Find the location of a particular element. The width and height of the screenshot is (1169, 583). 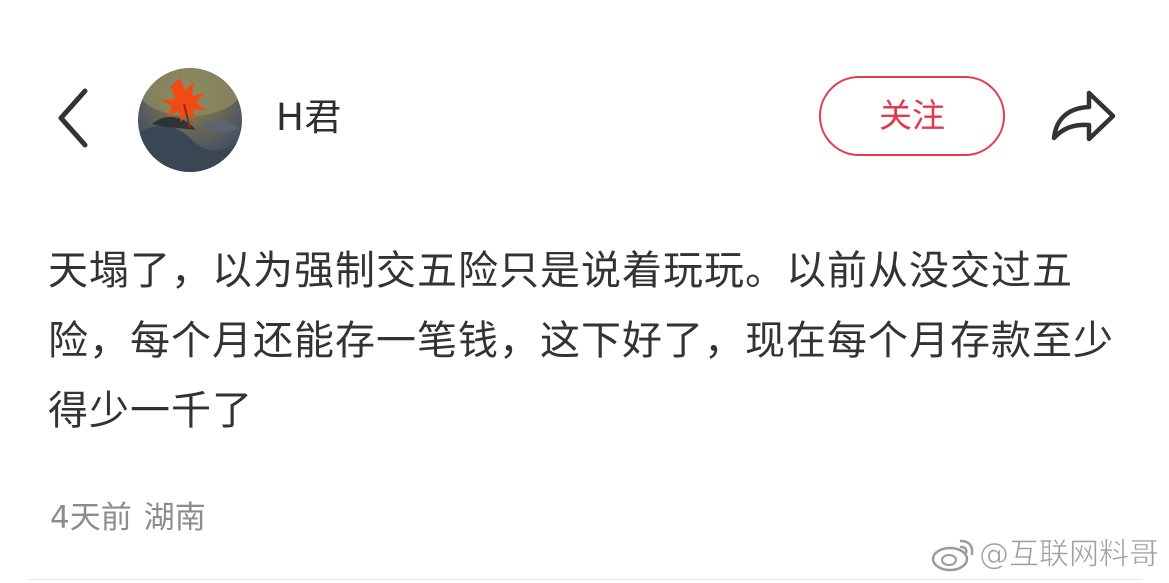

post-meta: 4天前 湖南 is located at coordinates (128, 518).